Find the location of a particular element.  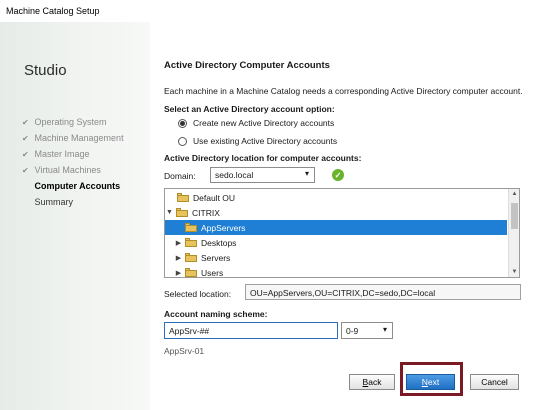

naming-type-dropdown: 0-9 ▾ is located at coordinates (367, 330).